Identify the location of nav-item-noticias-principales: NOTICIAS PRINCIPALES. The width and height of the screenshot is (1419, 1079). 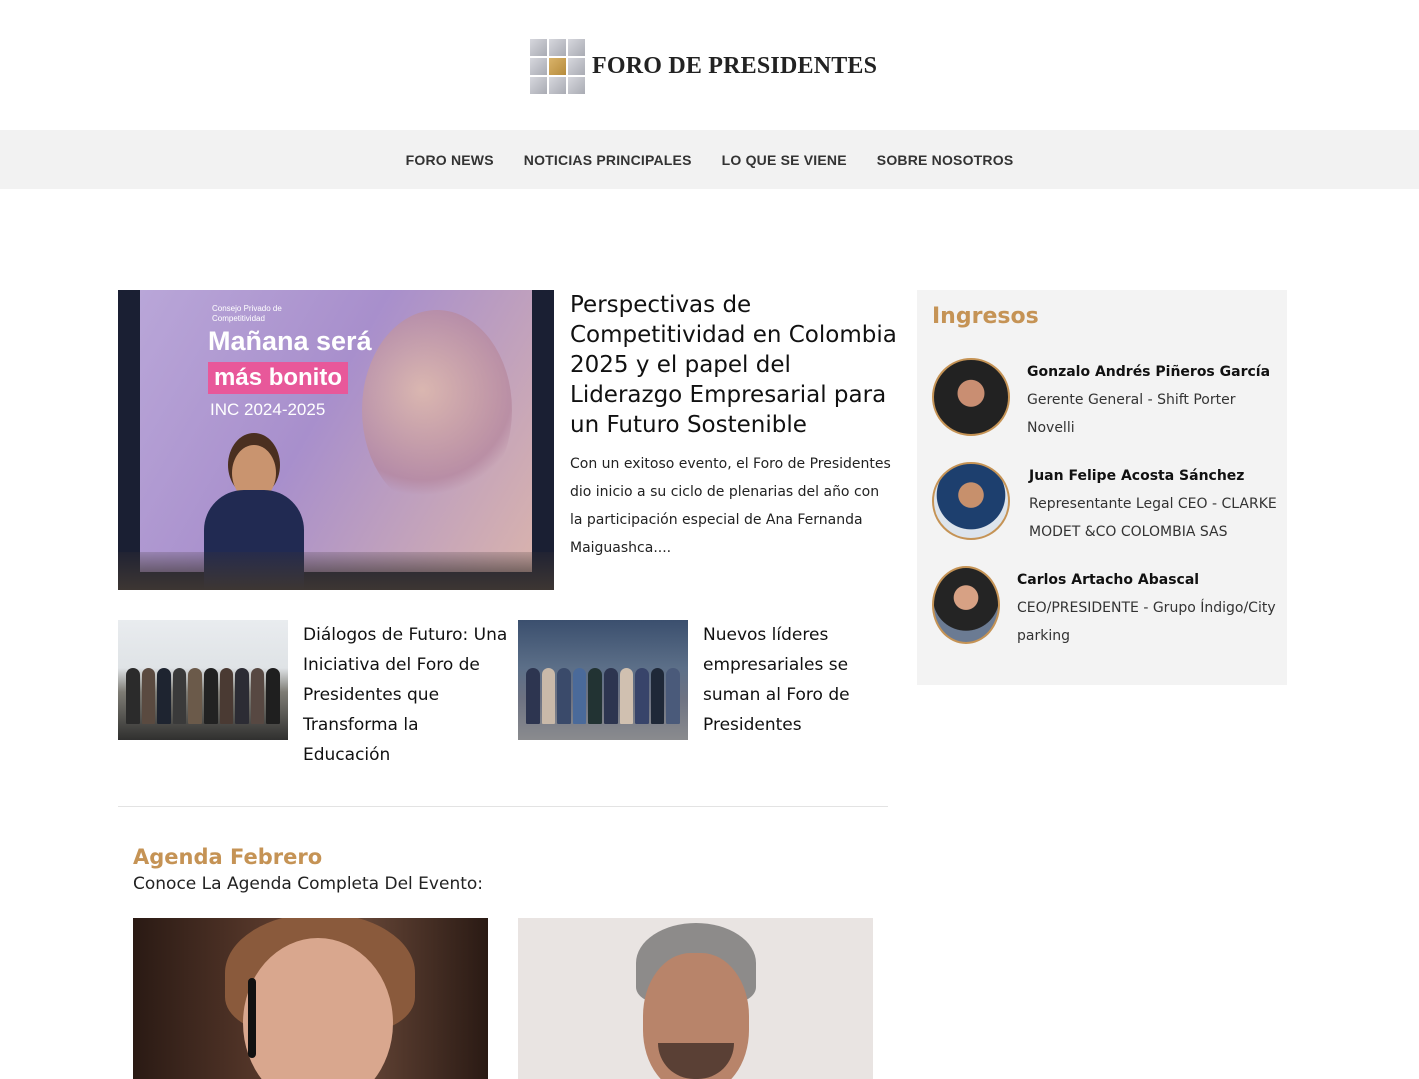
(608, 160).